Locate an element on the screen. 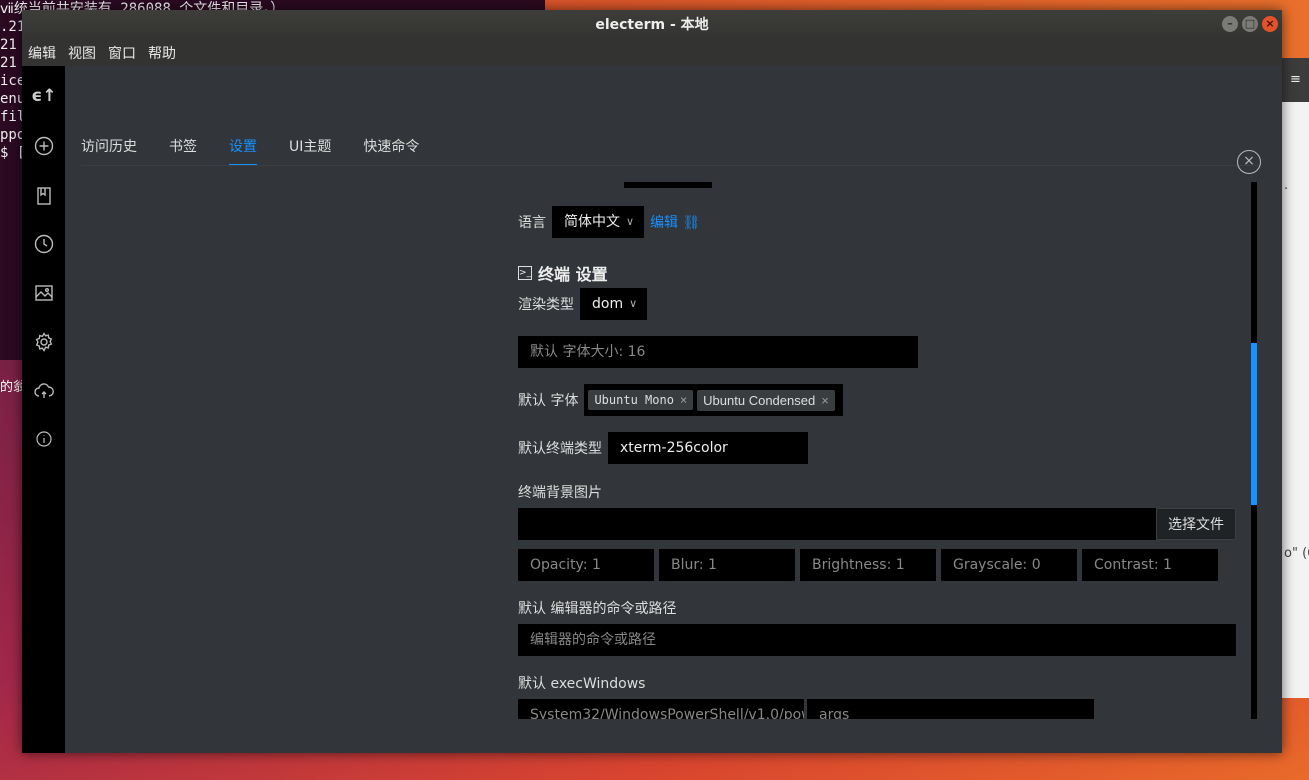  scrollbar-thumb is located at coordinates (1254, 424).